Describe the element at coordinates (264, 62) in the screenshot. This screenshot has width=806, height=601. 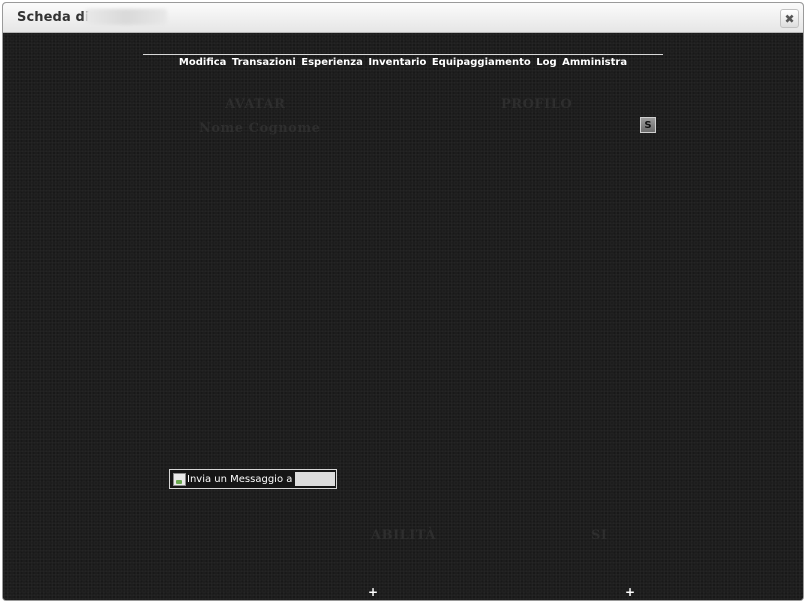
I see `nav-item-transazioni: Transazioni` at that location.